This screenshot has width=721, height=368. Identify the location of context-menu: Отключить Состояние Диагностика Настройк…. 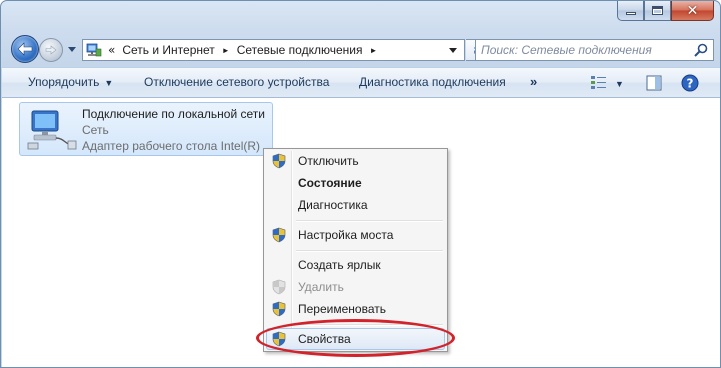
(355, 250).